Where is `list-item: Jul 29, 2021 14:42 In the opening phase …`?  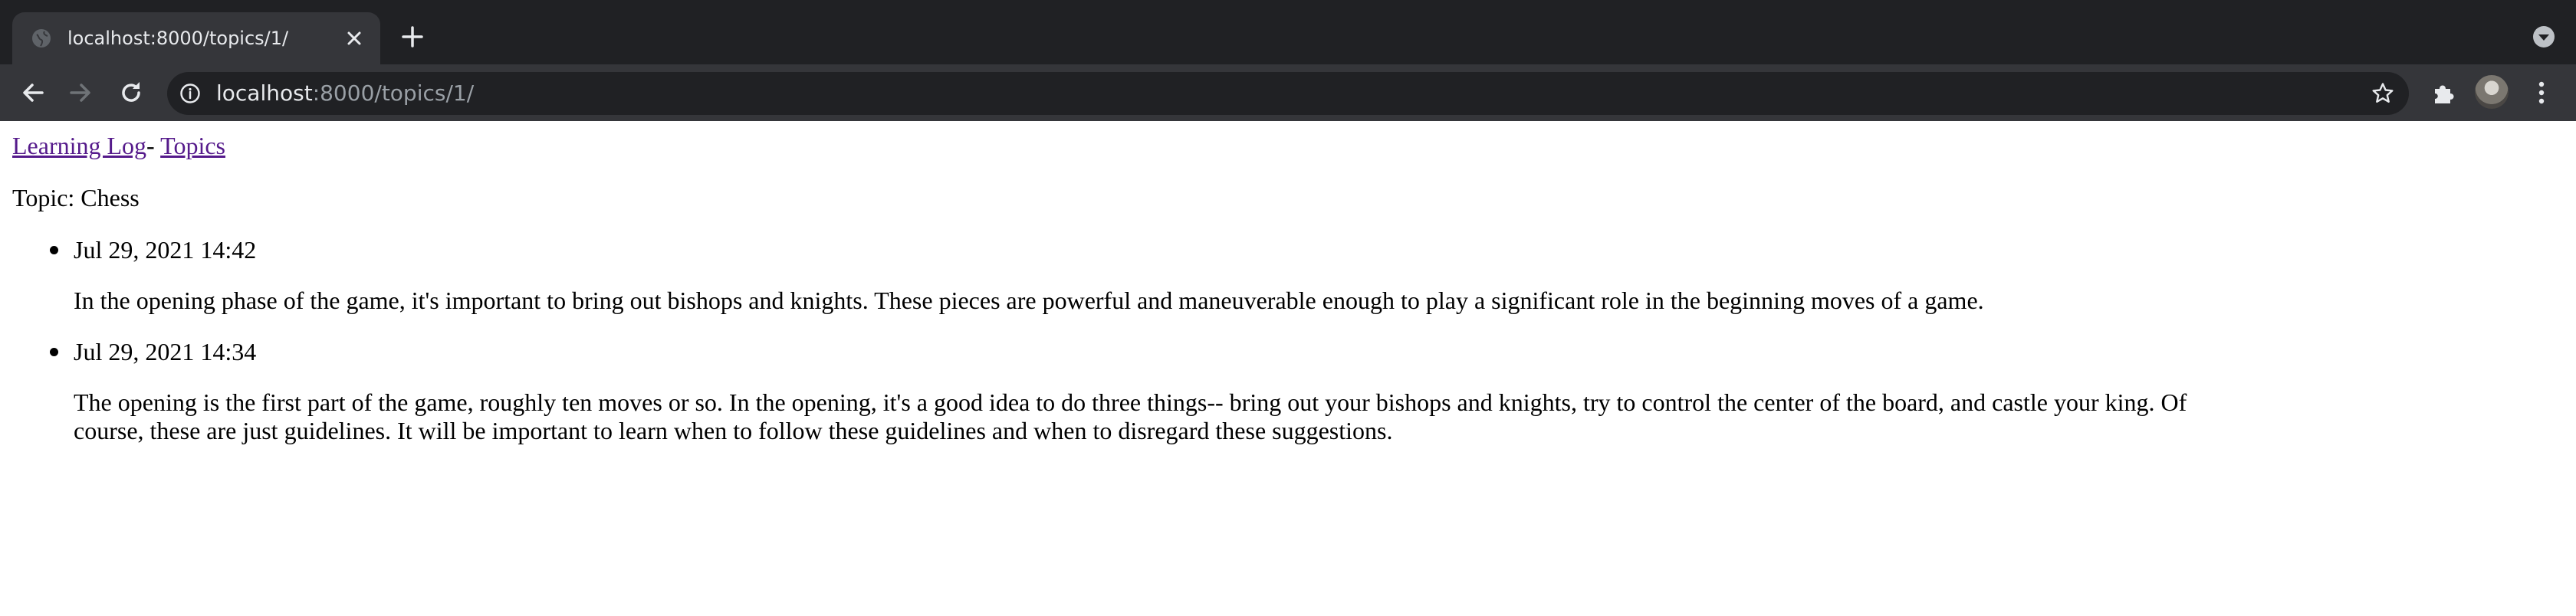
list-item: Jul 29, 2021 14:42 In the opening phase … is located at coordinates (1150, 274).